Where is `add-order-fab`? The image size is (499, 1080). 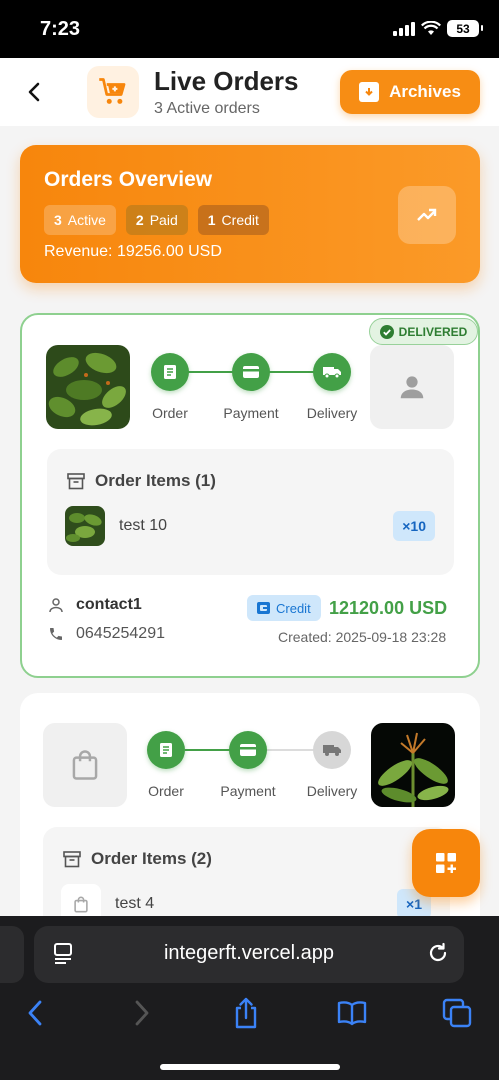
add-order-fab is located at coordinates (446, 863).